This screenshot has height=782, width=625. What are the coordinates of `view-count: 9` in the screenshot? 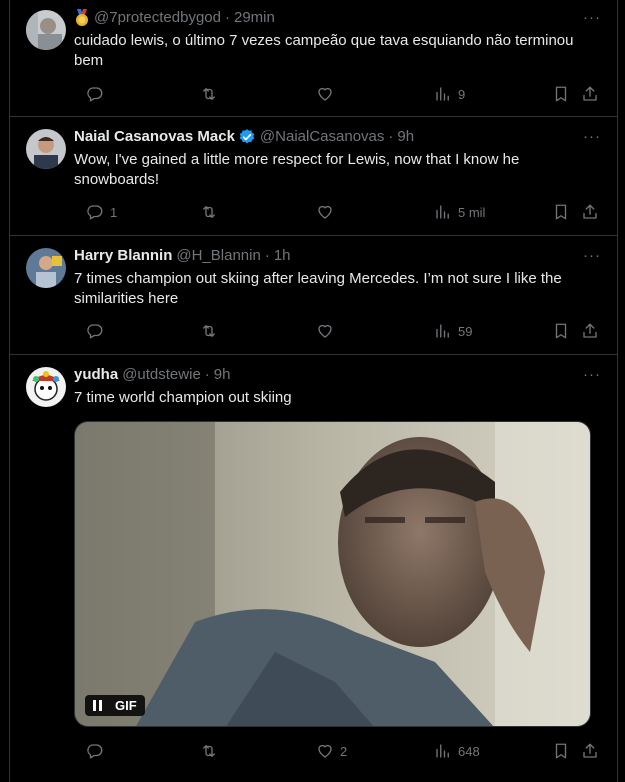 It's located at (462, 94).